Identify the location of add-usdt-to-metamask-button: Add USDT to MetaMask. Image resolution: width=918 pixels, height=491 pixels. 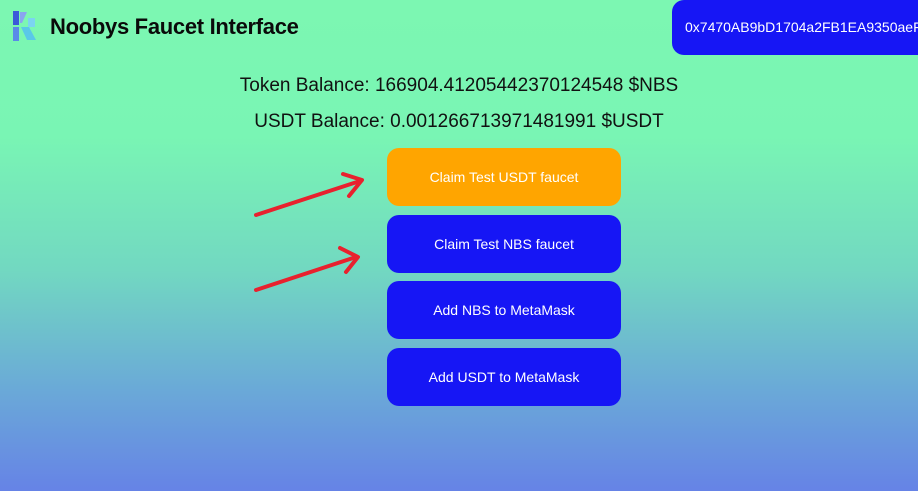
(504, 377).